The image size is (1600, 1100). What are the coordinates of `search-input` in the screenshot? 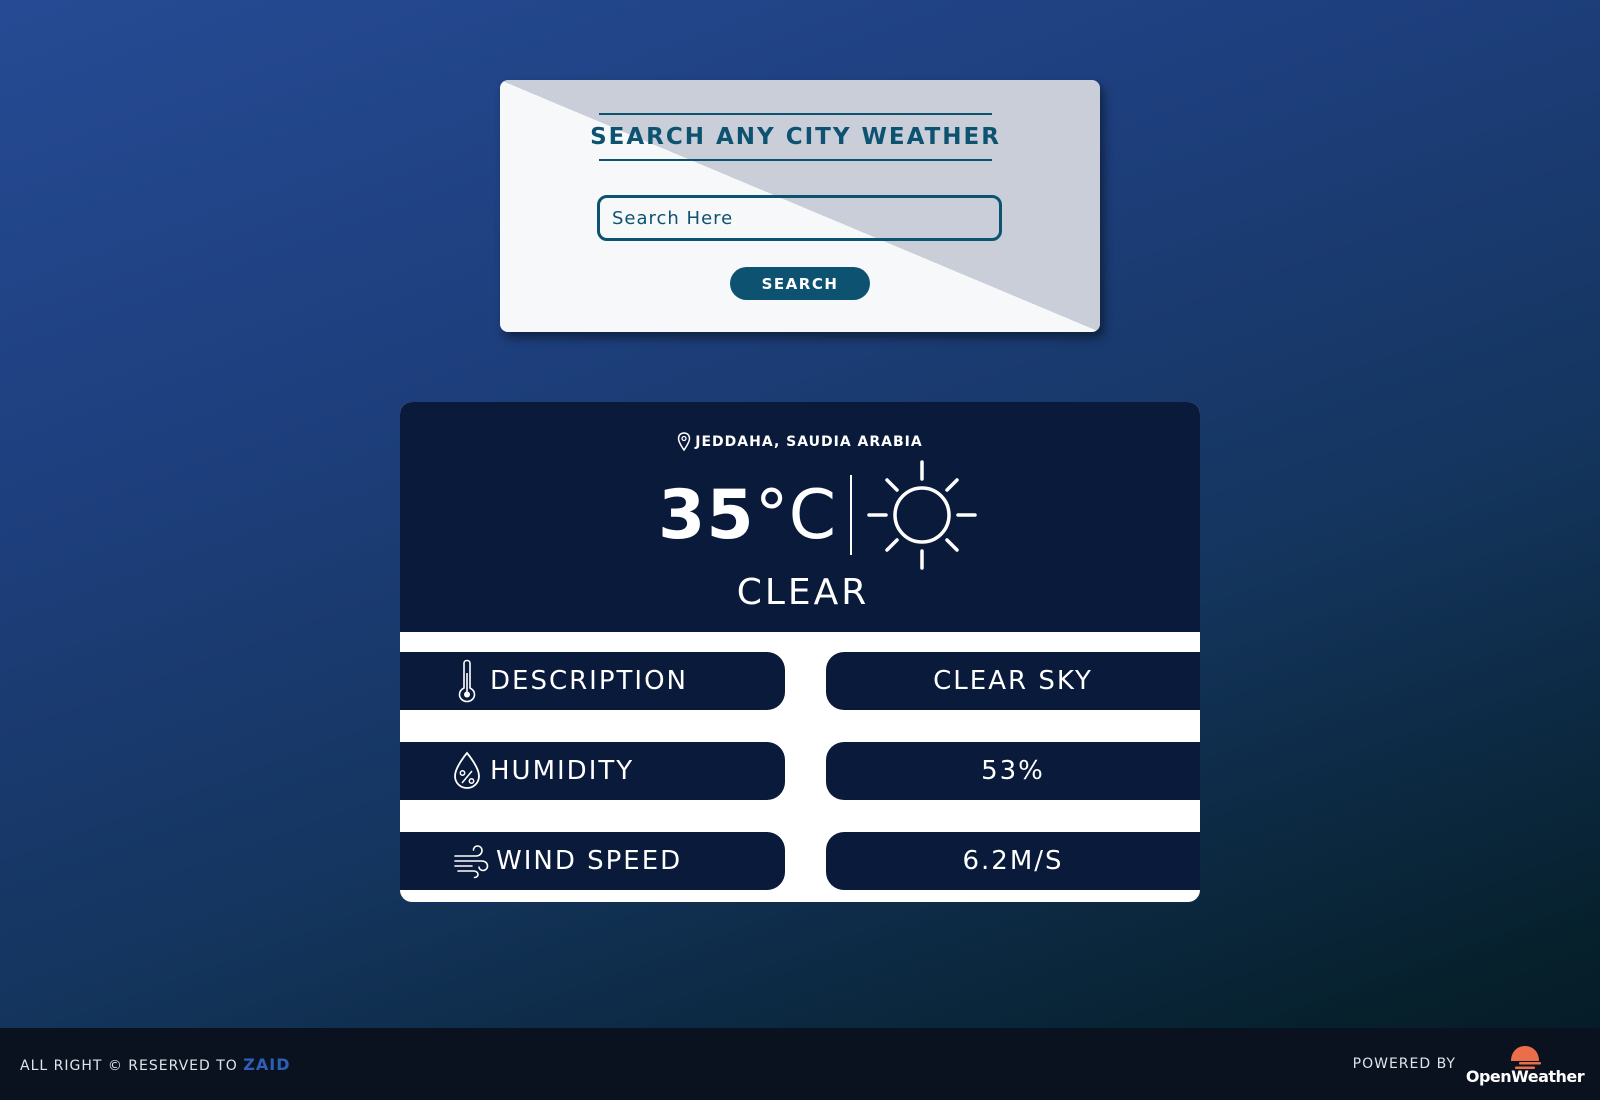 It's located at (799, 218).